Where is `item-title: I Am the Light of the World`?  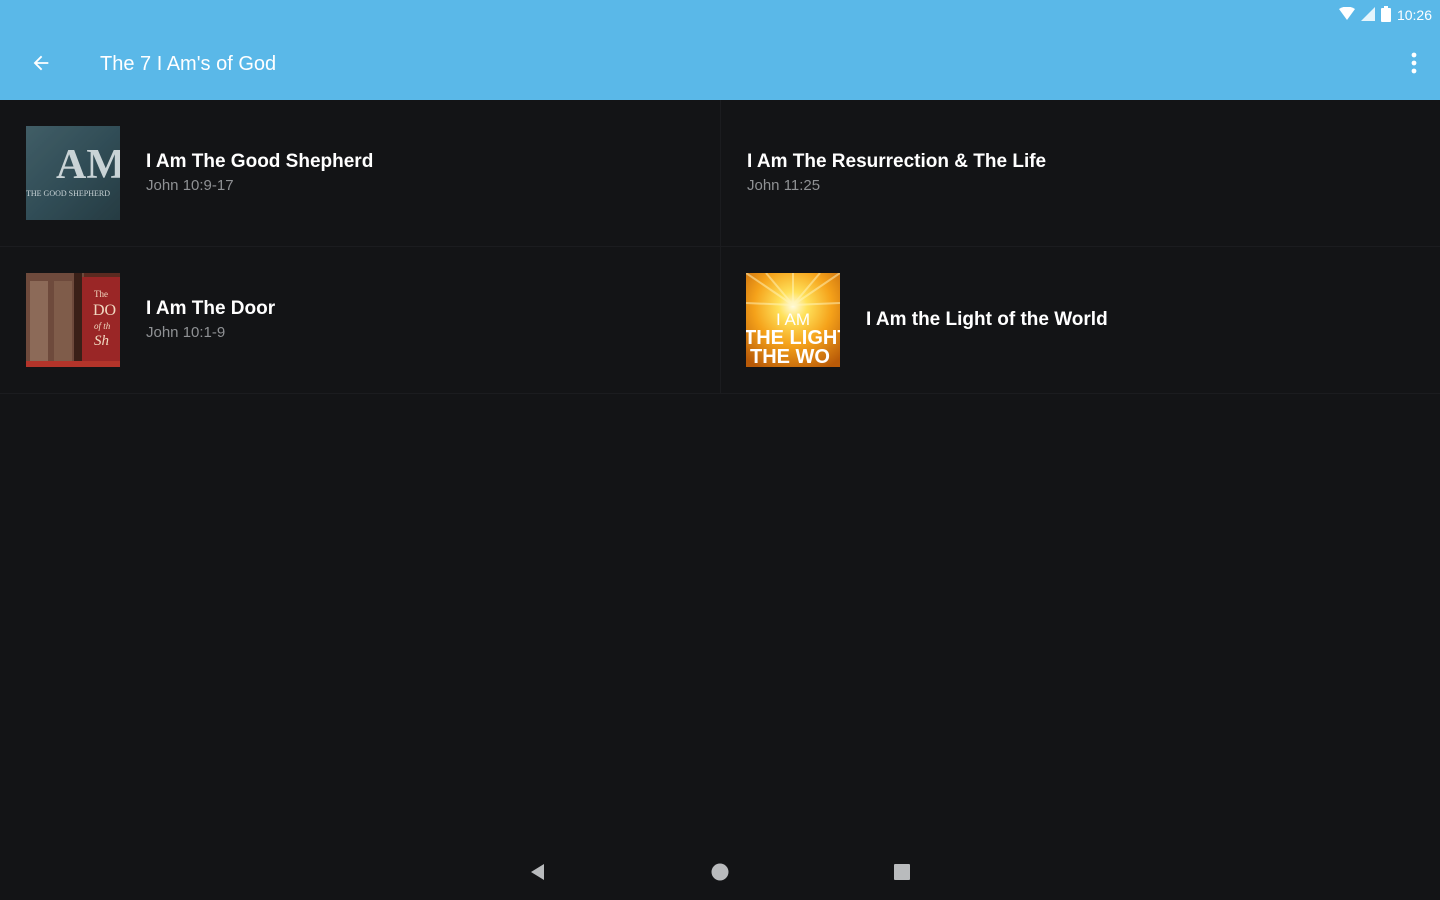 item-title: I Am the Light of the World is located at coordinates (987, 319).